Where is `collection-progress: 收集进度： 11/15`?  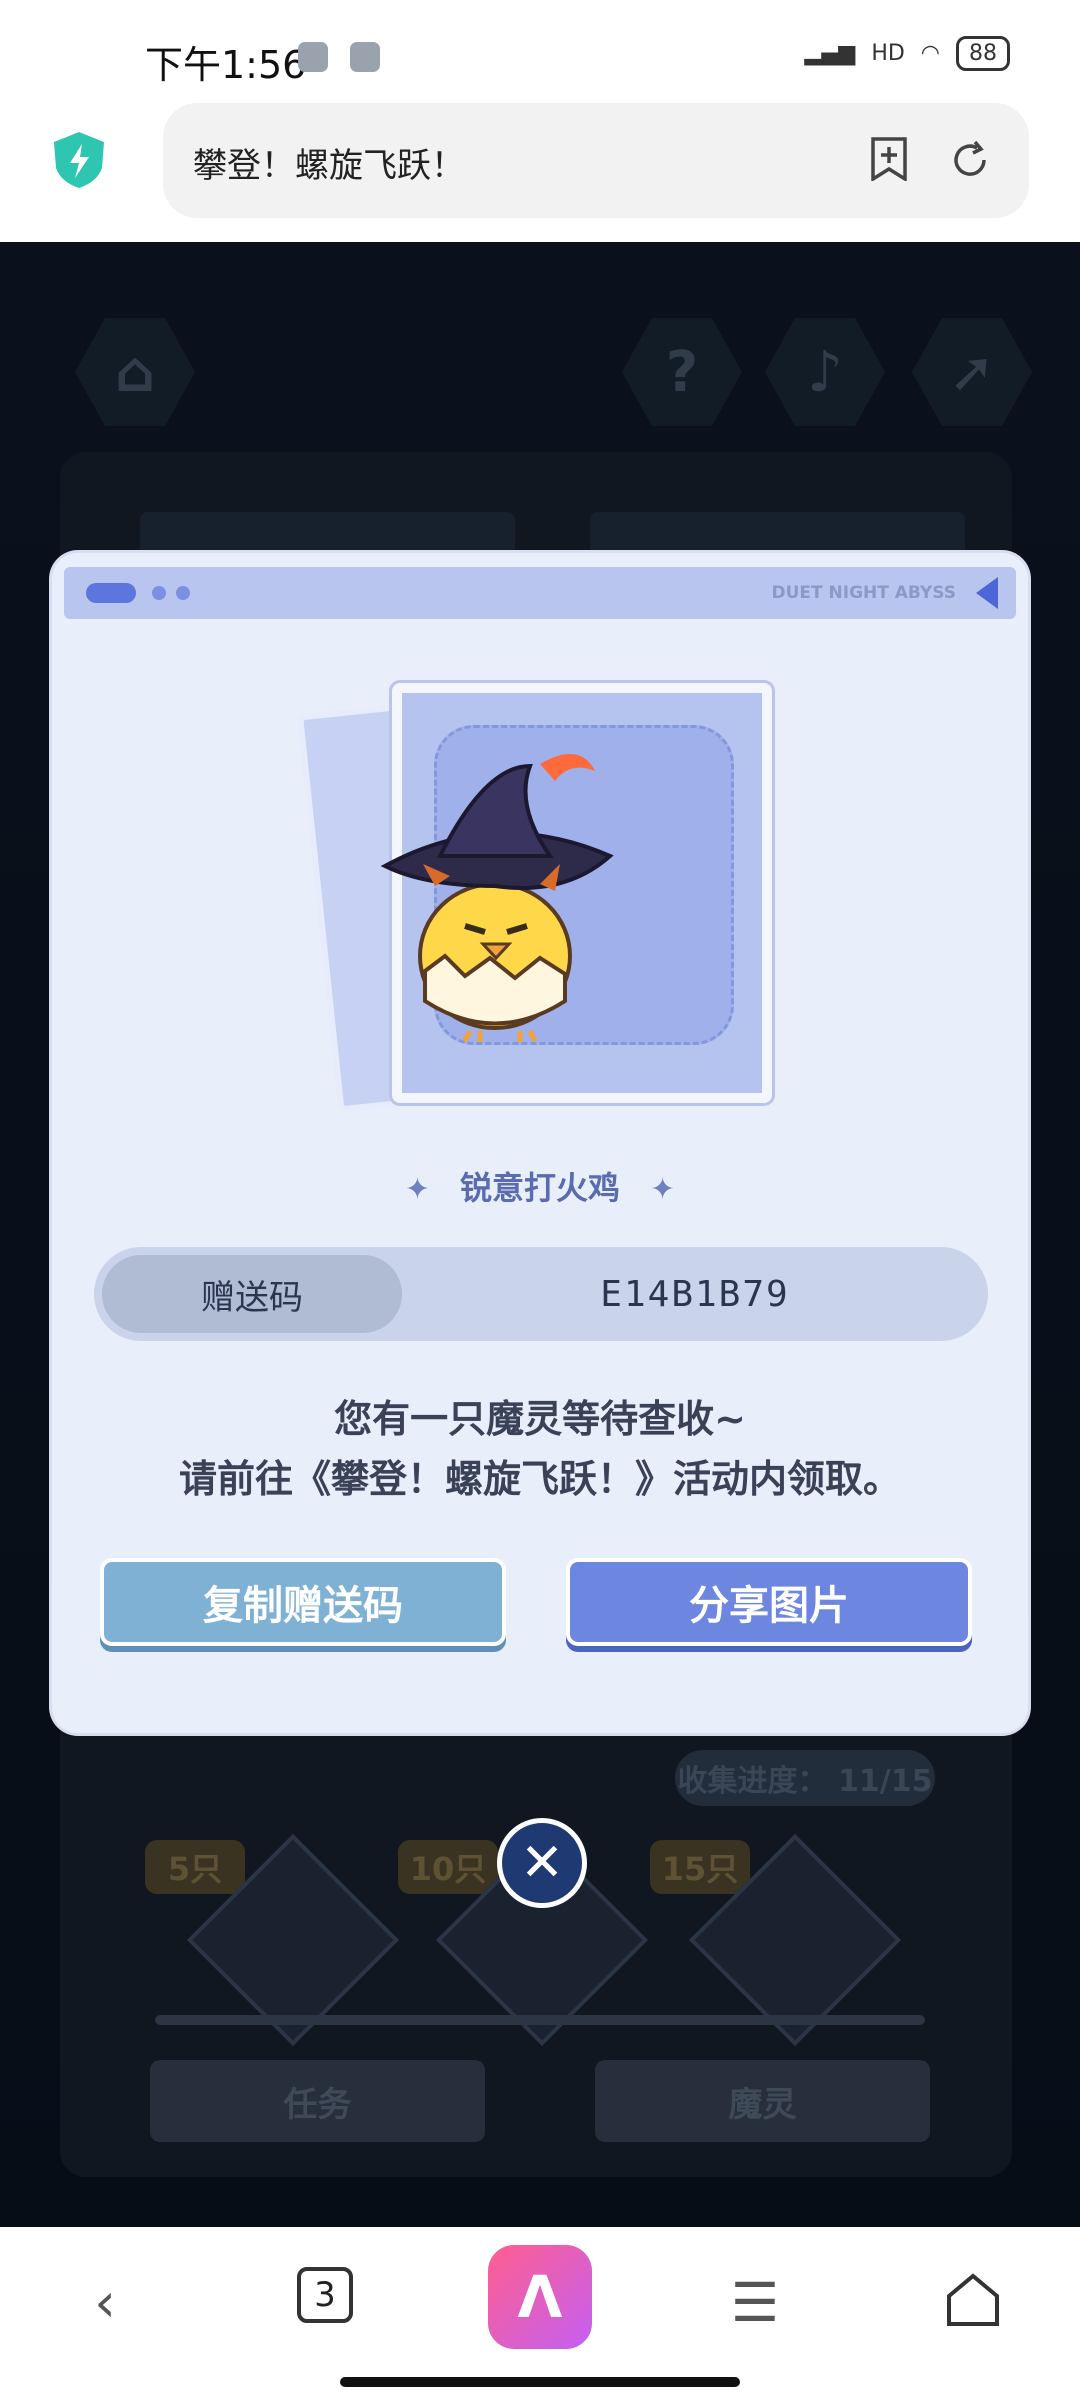 collection-progress: 收集进度： 11/15 is located at coordinates (805, 1778).